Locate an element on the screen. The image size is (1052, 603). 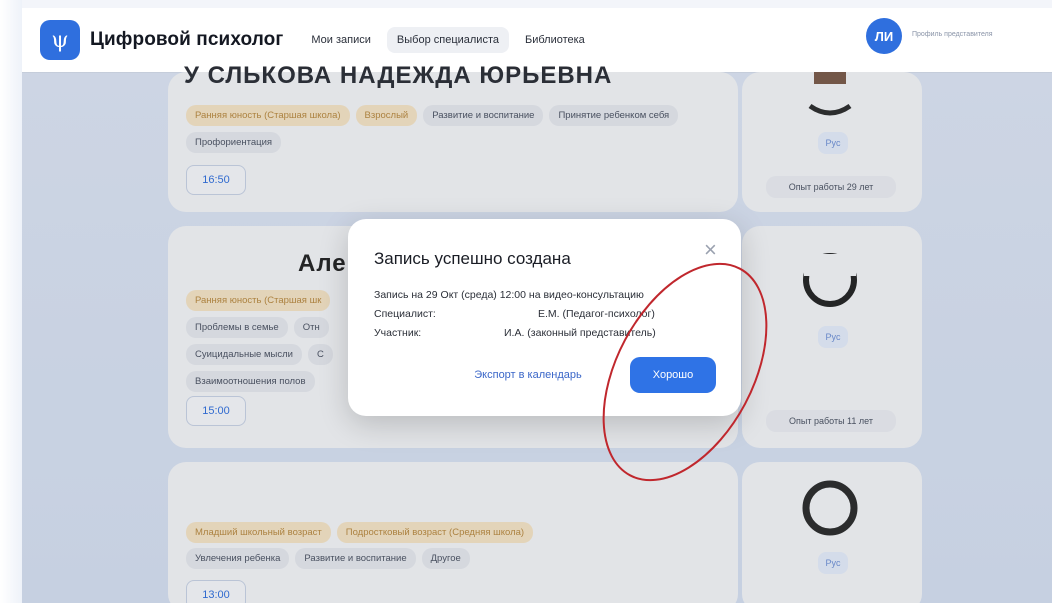
dialog-title: Запись успешно создана is located at coordinates (472, 258).